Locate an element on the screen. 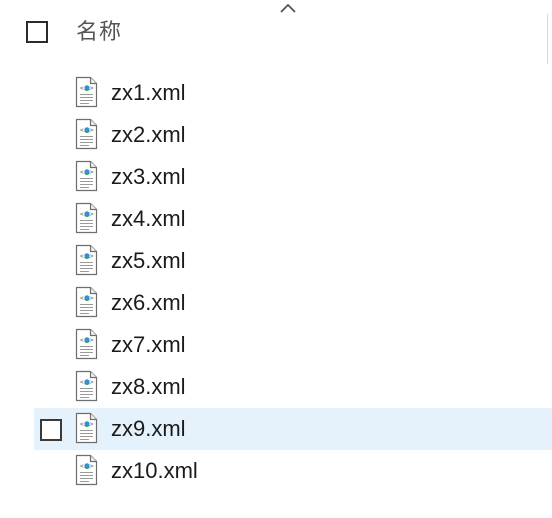  file-name: zx3.xml is located at coordinates (148, 176).